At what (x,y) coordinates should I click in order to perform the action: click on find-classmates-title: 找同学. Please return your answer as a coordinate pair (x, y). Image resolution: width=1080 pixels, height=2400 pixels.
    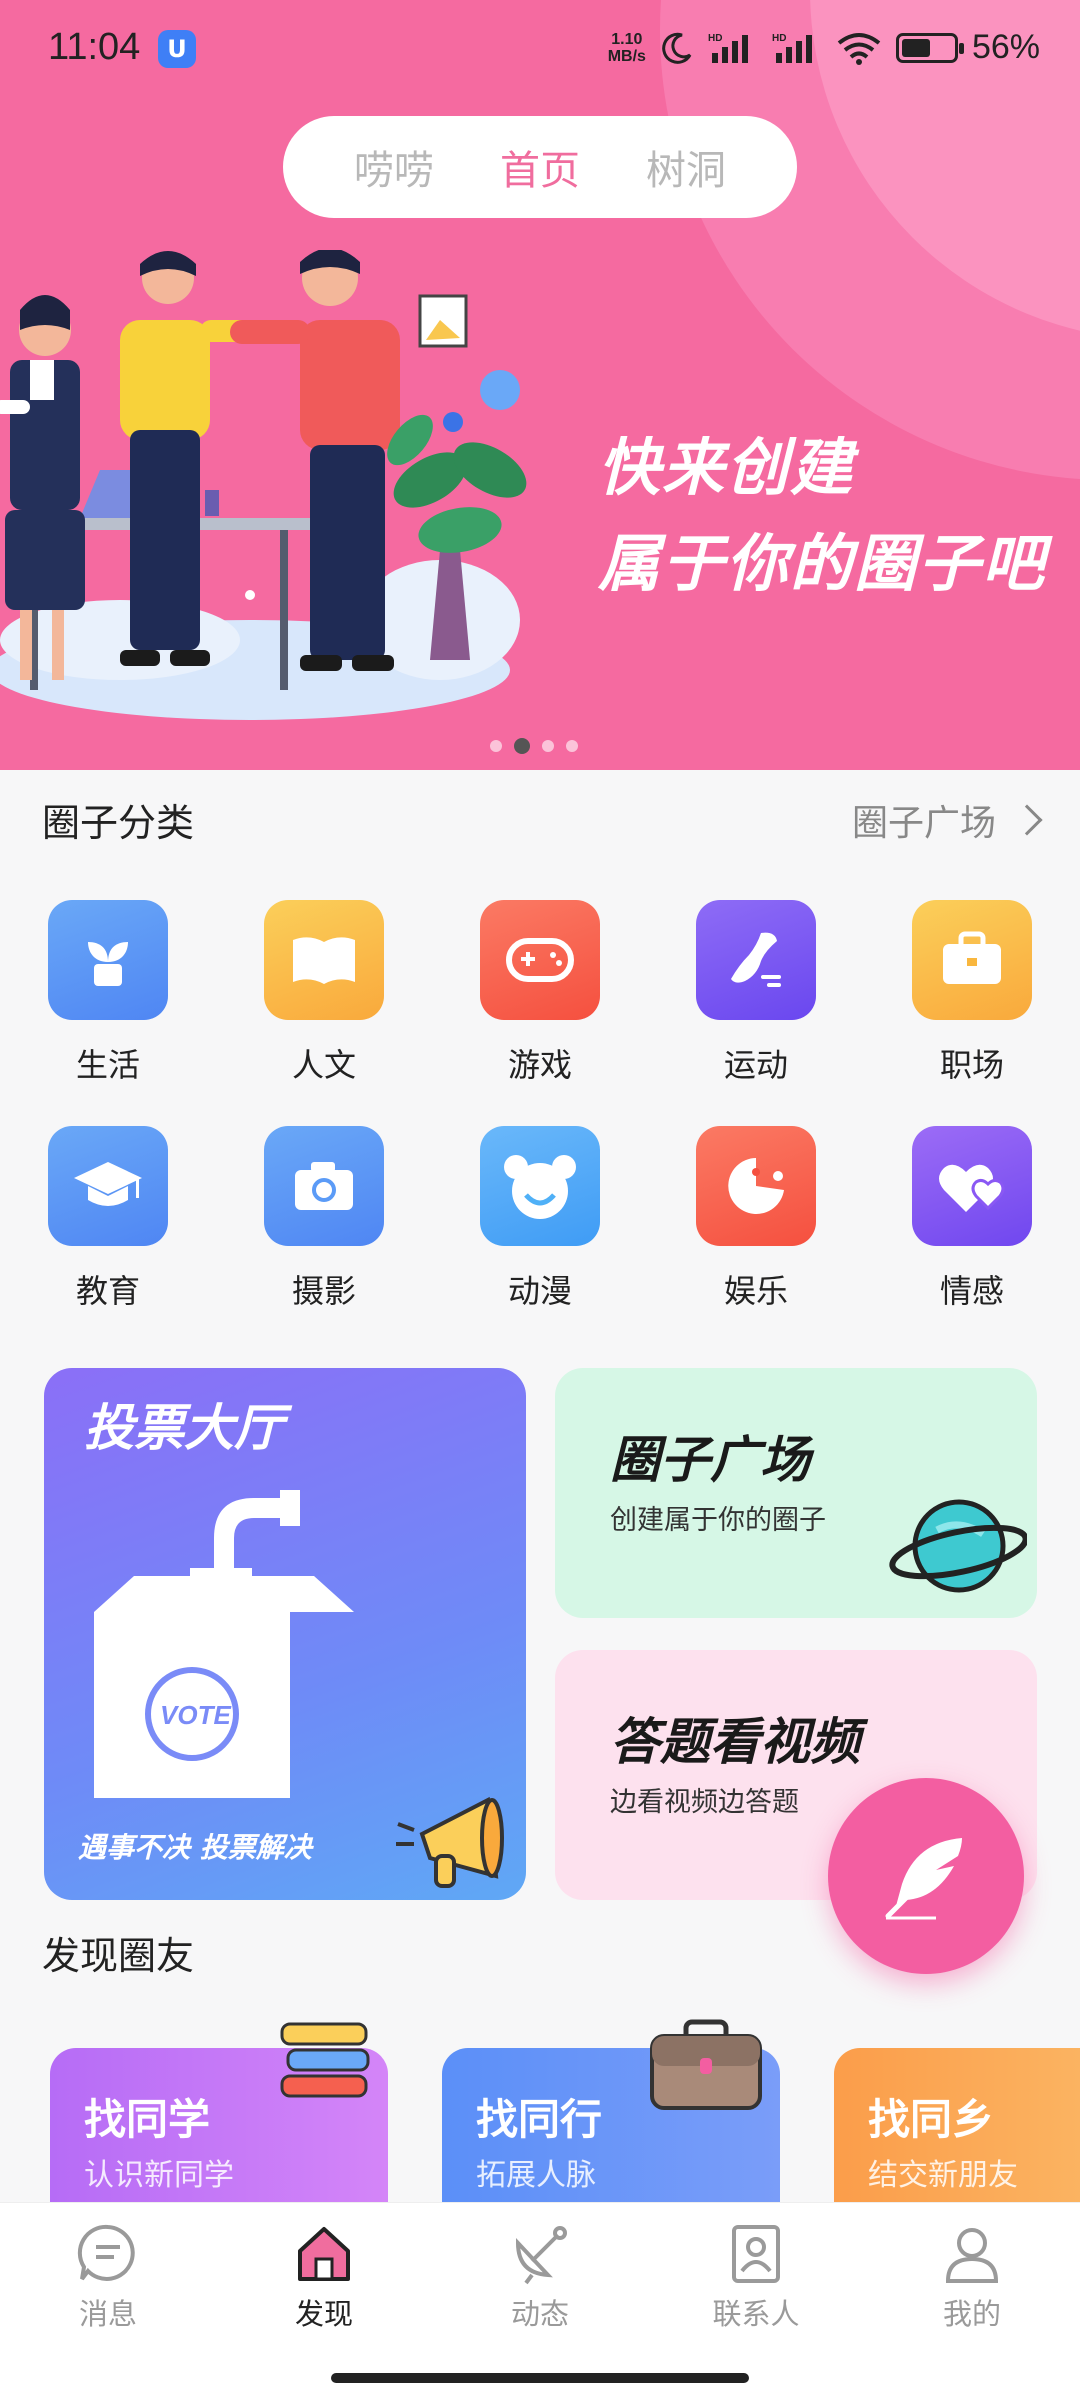
    Looking at the image, I should click on (147, 2119).